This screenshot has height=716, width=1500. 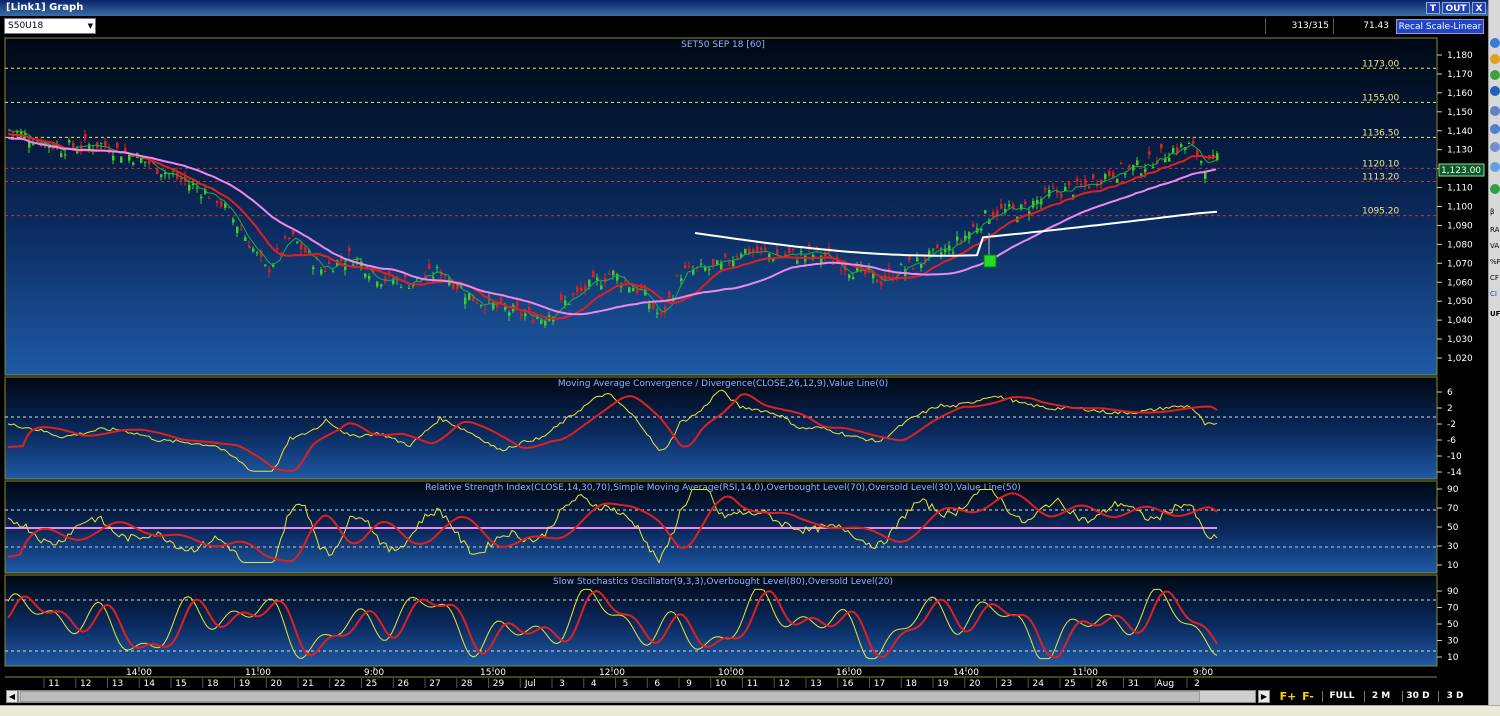 What do you see at coordinates (1495, 129) in the screenshot?
I see `search-icon` at bounding box center [1495, 129].